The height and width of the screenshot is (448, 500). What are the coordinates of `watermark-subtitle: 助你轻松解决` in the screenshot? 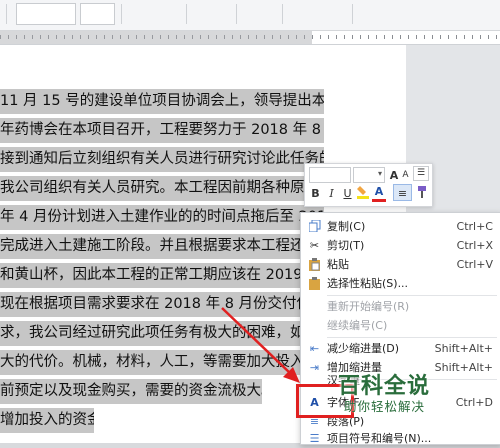 It's located at (385, 406).